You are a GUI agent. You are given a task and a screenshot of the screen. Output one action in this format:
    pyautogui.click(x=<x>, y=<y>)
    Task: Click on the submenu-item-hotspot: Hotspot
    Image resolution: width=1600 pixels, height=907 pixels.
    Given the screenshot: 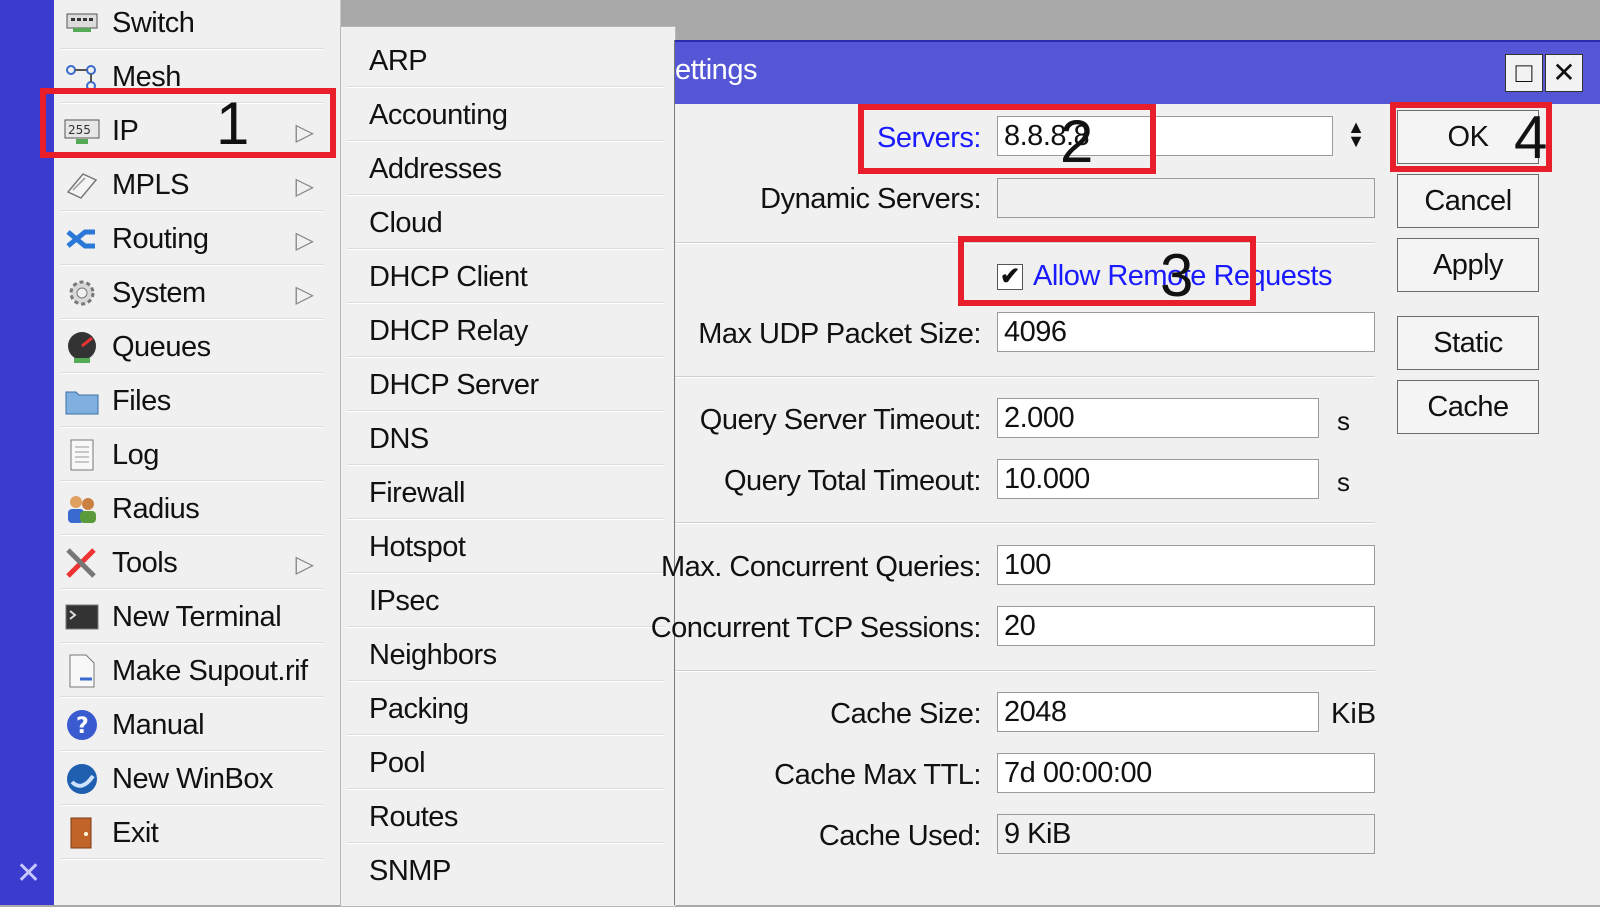 What is the action you would take?
    pyautogui.click(x=506, y=547)
    